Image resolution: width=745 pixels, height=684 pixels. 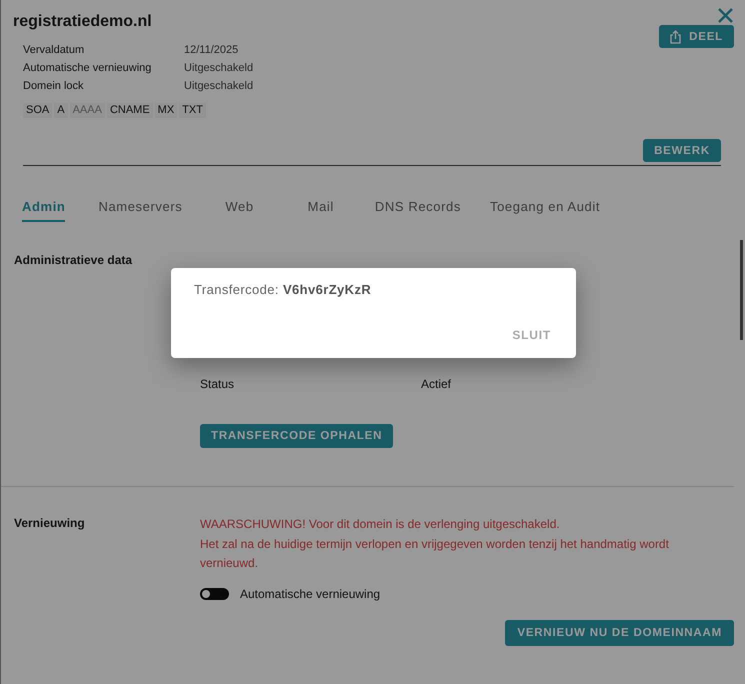 I want to click on info-label: Domein lock, so click(x=54, y=86).